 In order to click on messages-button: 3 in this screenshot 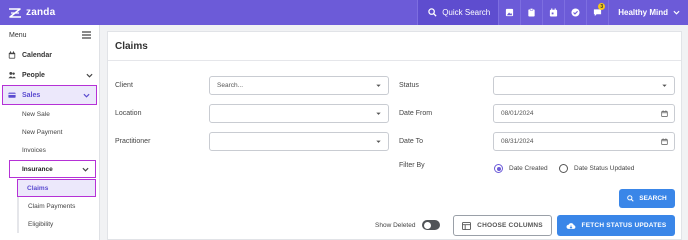, I will do `click(597, 12)`.